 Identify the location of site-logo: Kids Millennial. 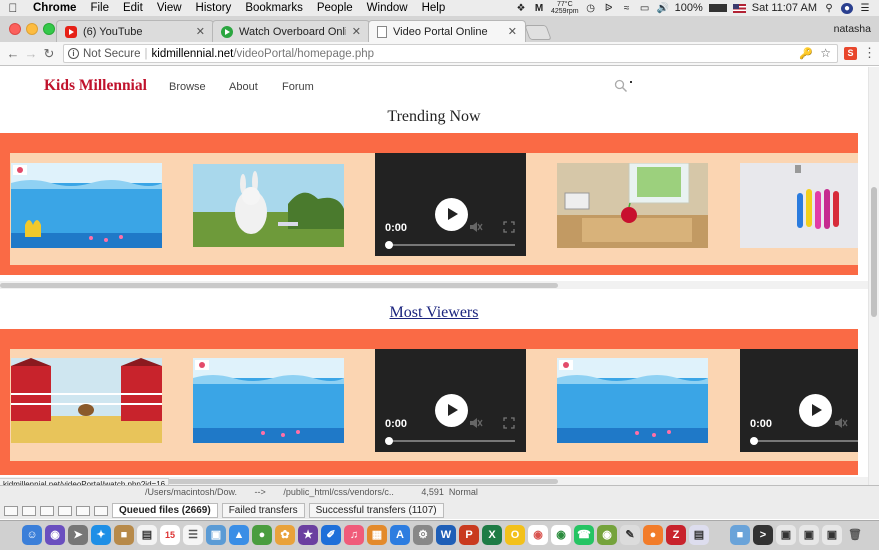
(95, 86).